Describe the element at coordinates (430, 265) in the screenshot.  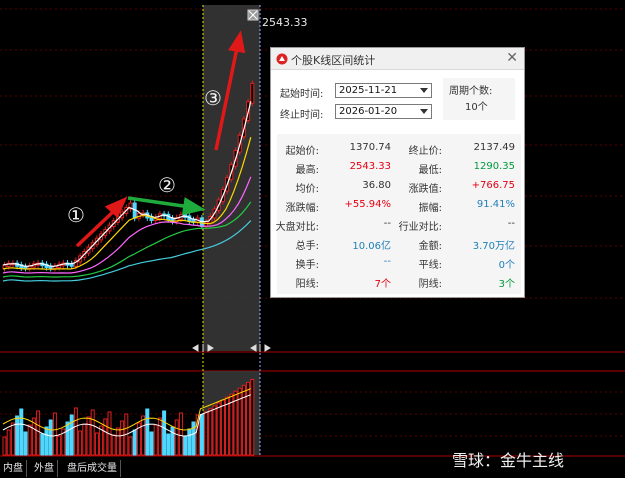
I see `stat-key: 平线:` at that location.